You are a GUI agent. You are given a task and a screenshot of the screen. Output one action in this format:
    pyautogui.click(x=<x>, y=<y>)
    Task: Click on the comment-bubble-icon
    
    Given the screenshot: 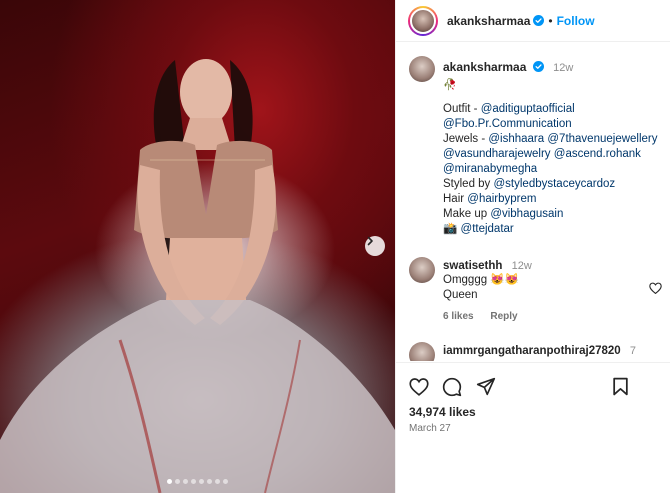 What is the action you would take?
    pyautogui.click(x=452, y=387)
    